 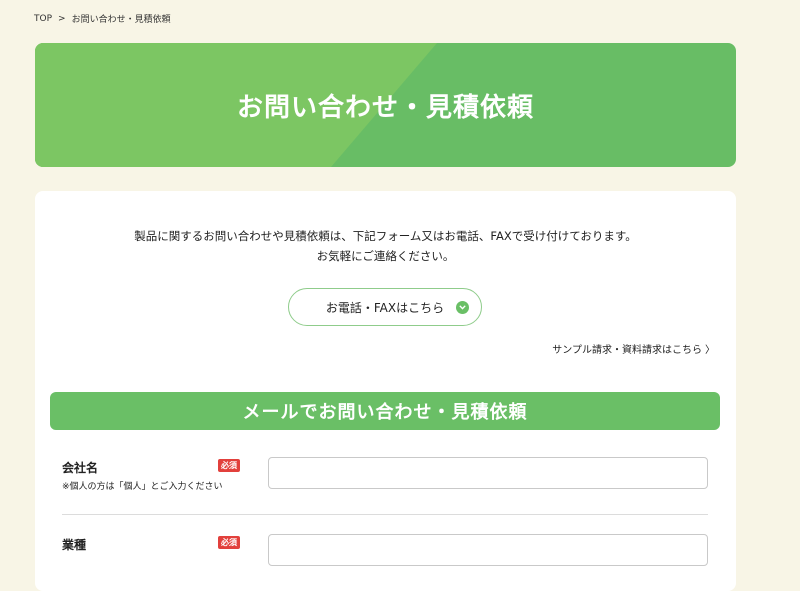 I want to click on field-divider, so click(x=385, y=514).